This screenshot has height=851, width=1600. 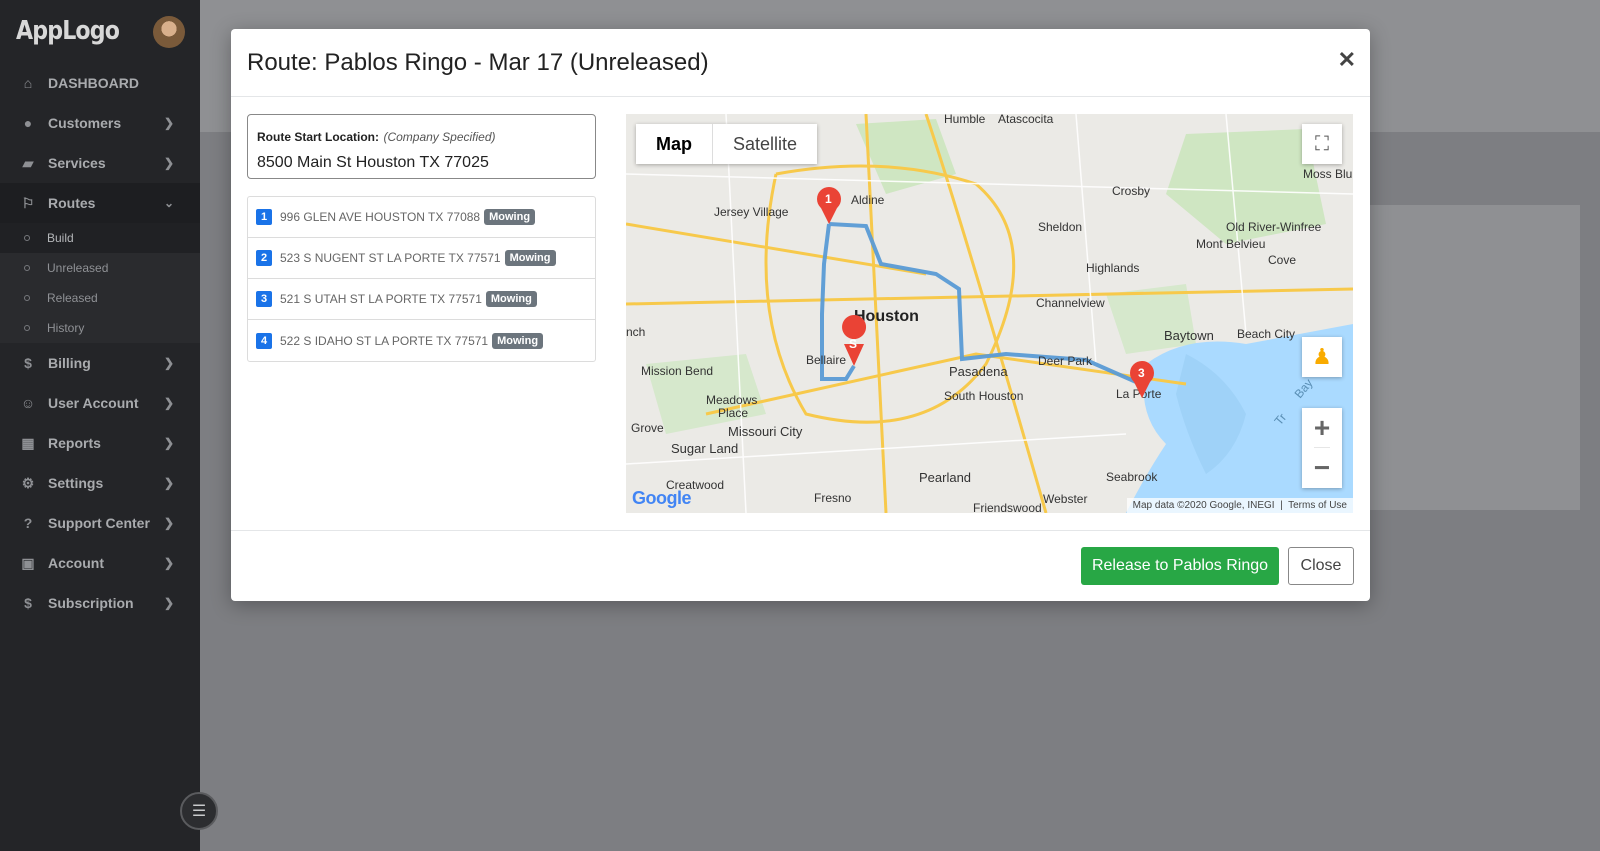 I want to click on sidebar-subitem-label: History, so click(x=66, y=328).